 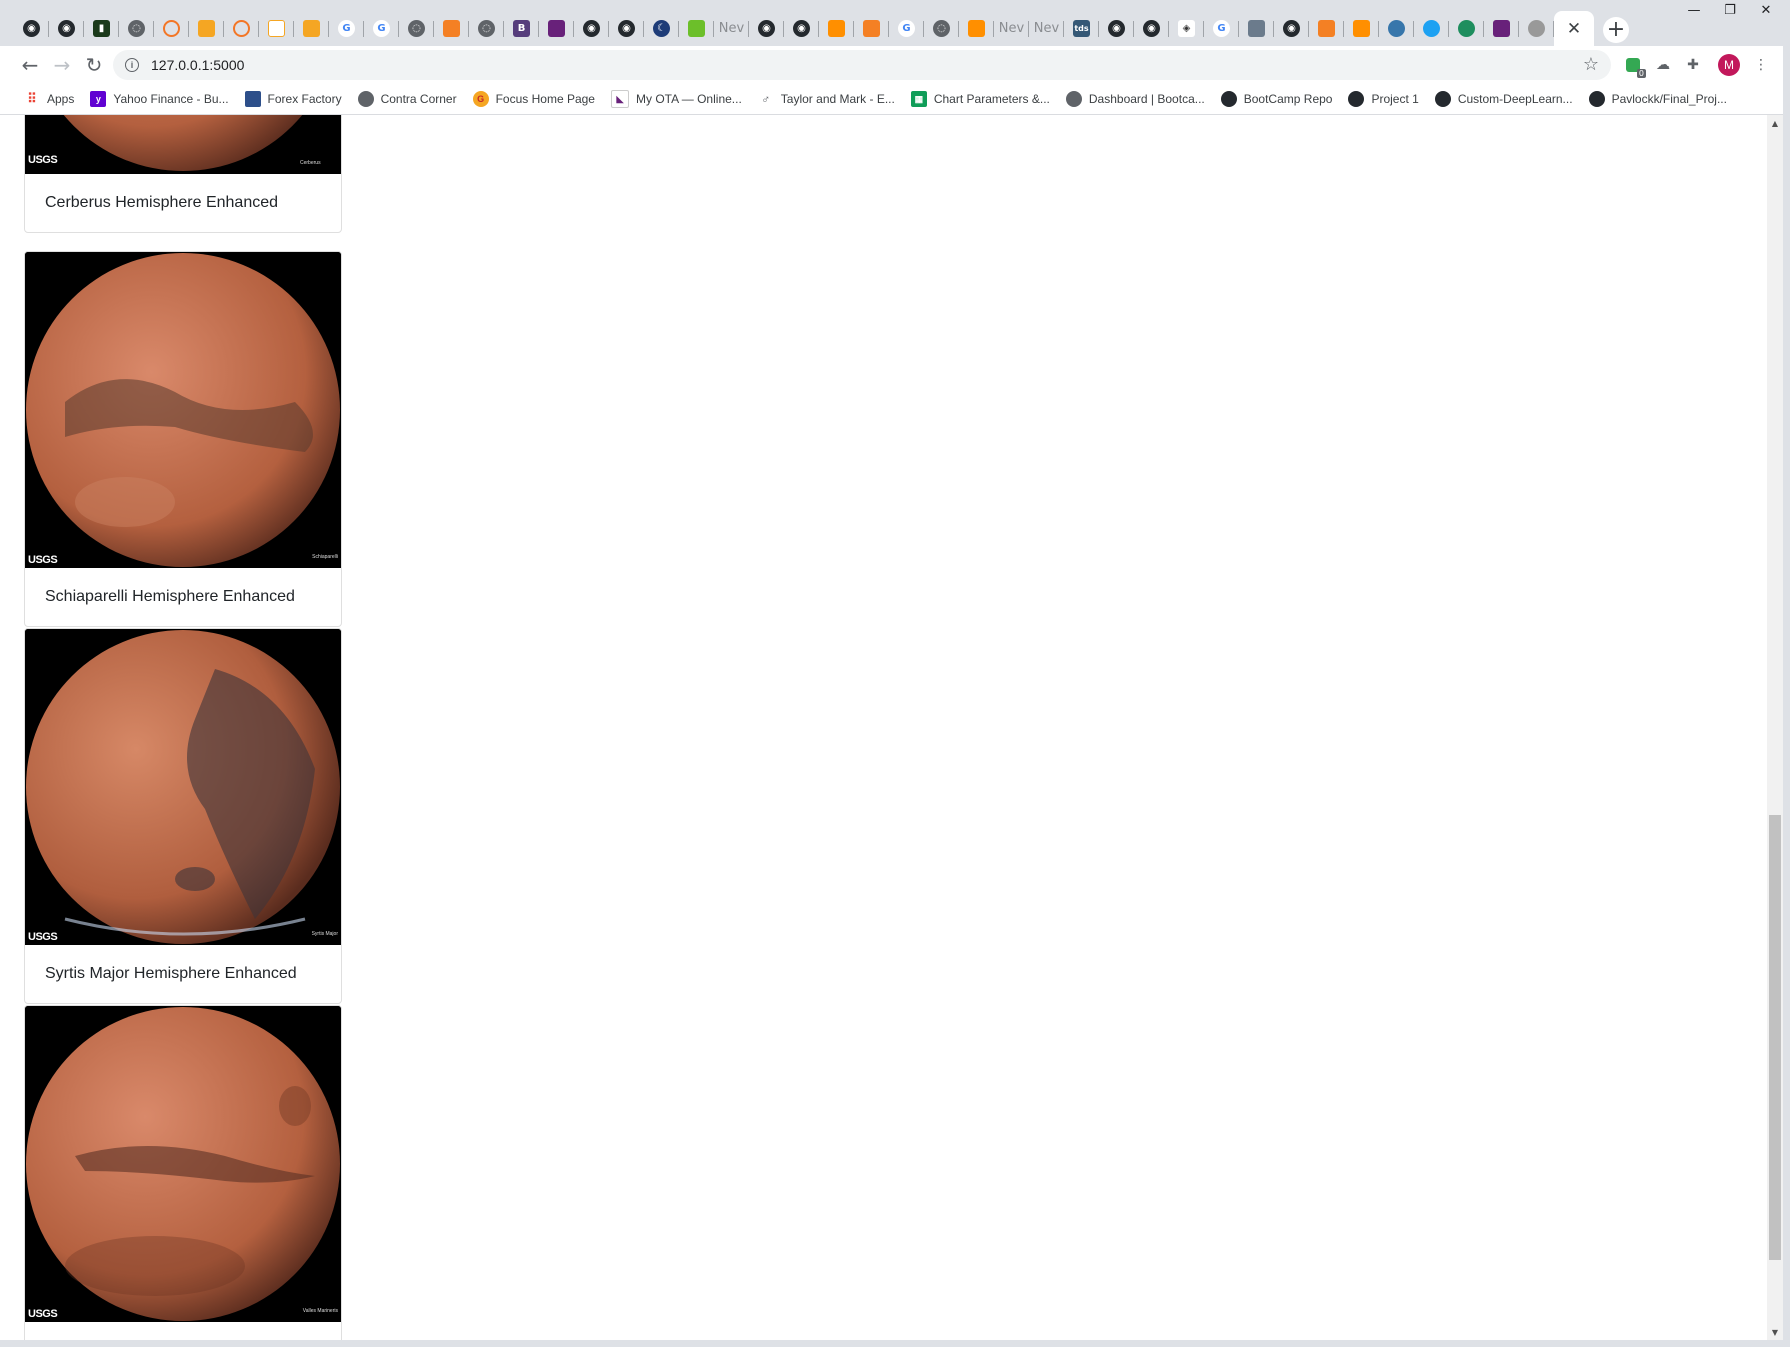 What do you see at coordinates (293, 99) in the screenshot?
I see `bookmark-forex-factory: Forex Factory` at bounding box center [293, 99].